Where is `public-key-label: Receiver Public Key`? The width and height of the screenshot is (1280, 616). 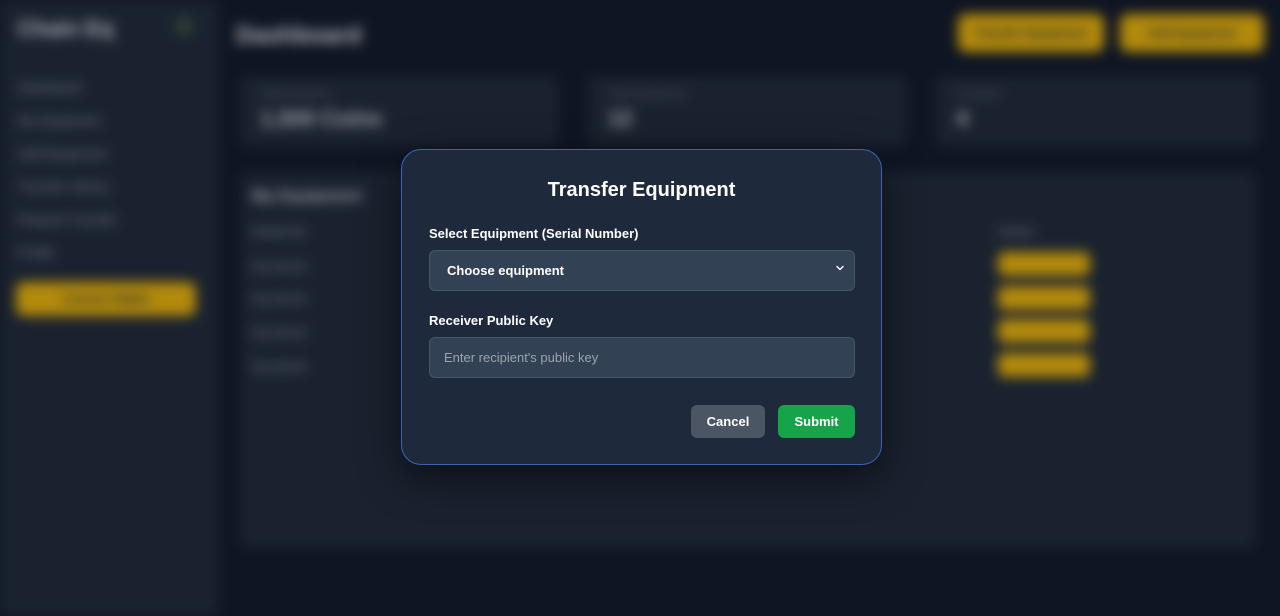
public-key-label: Receiver Public Key is located at coordinates (491, 320).